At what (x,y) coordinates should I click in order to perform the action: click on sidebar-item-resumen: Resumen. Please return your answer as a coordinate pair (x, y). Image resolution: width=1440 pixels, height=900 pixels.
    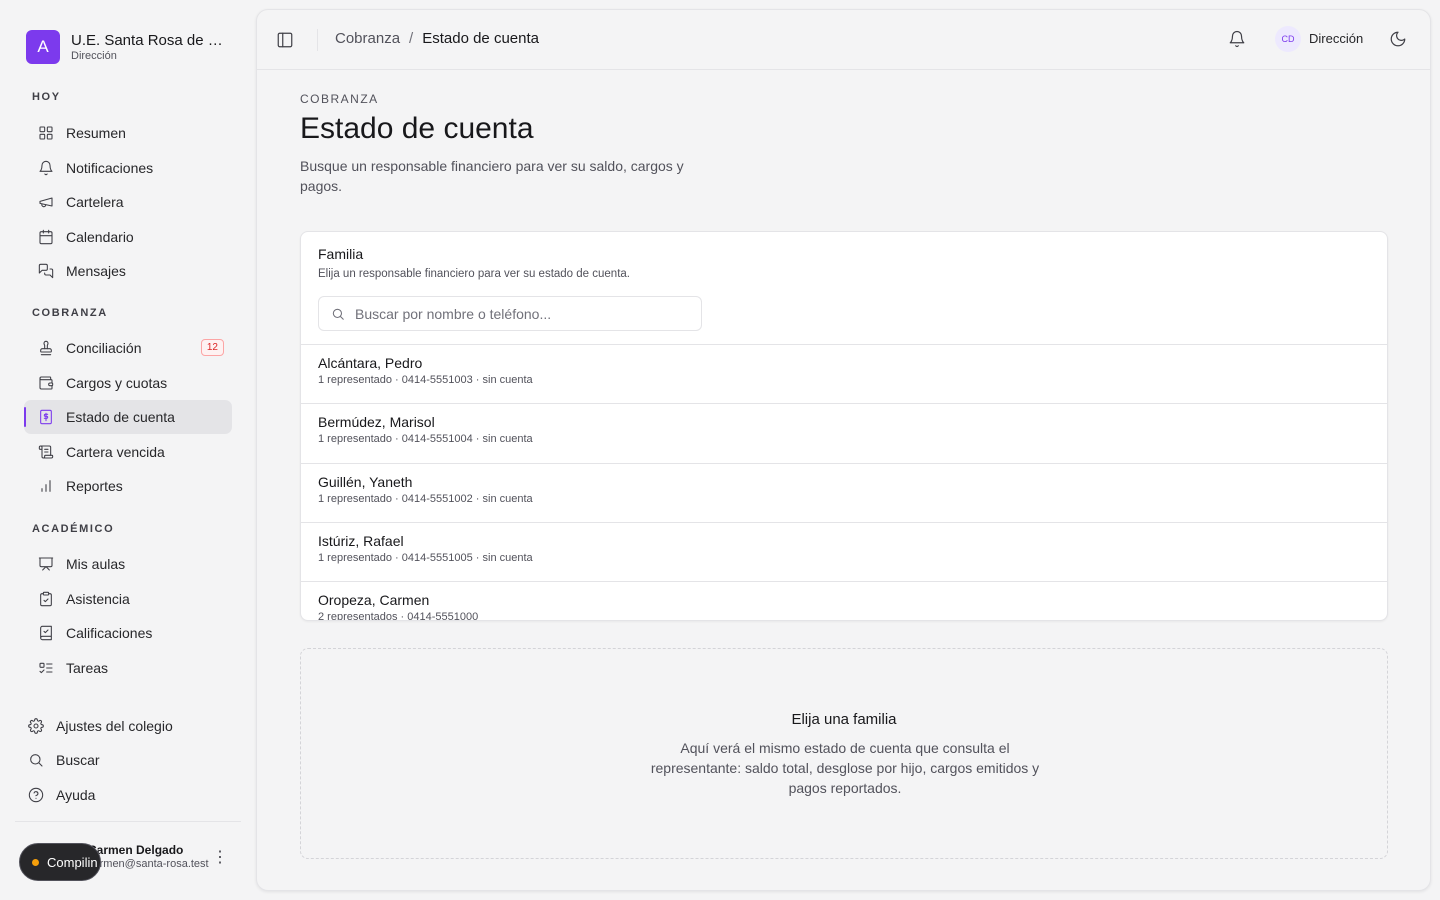
    Looking at the image, I should click on (128, 133).